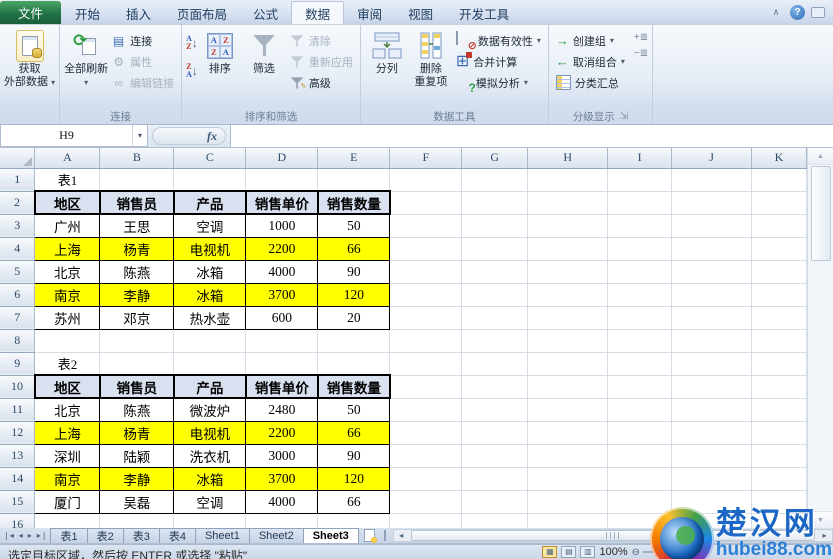 The image size is (833, 559). What do you see at coordinates (321, 40) in the screenshot?
I see `clear-filter-button: 清除` at bounding box center [321, 40].